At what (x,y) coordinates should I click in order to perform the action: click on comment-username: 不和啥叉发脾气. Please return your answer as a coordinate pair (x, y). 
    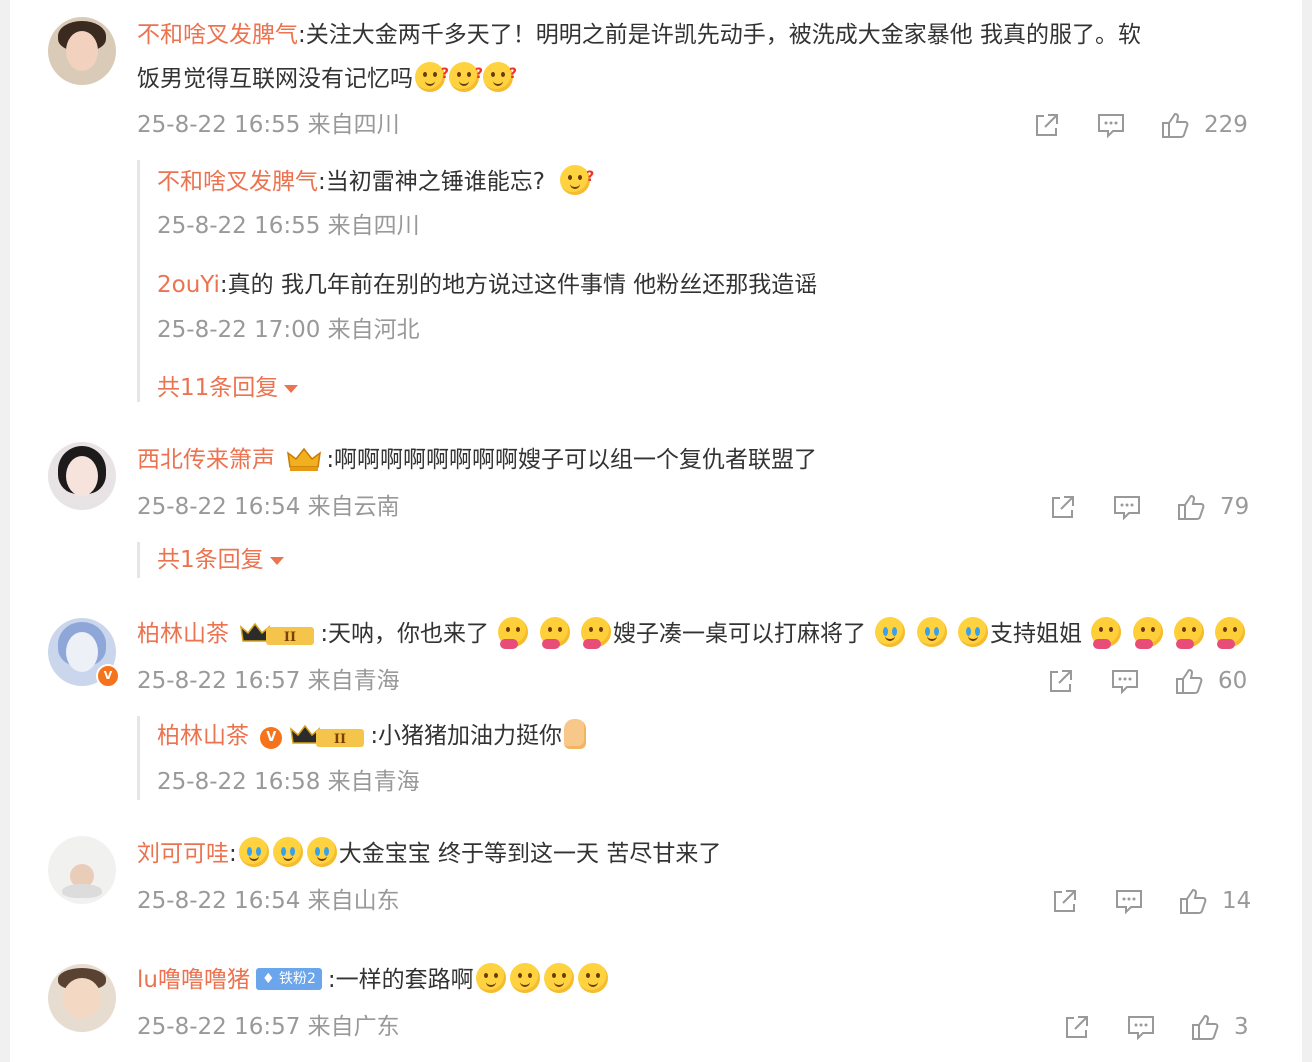
    Looking at the image, I should click on (217, 35).